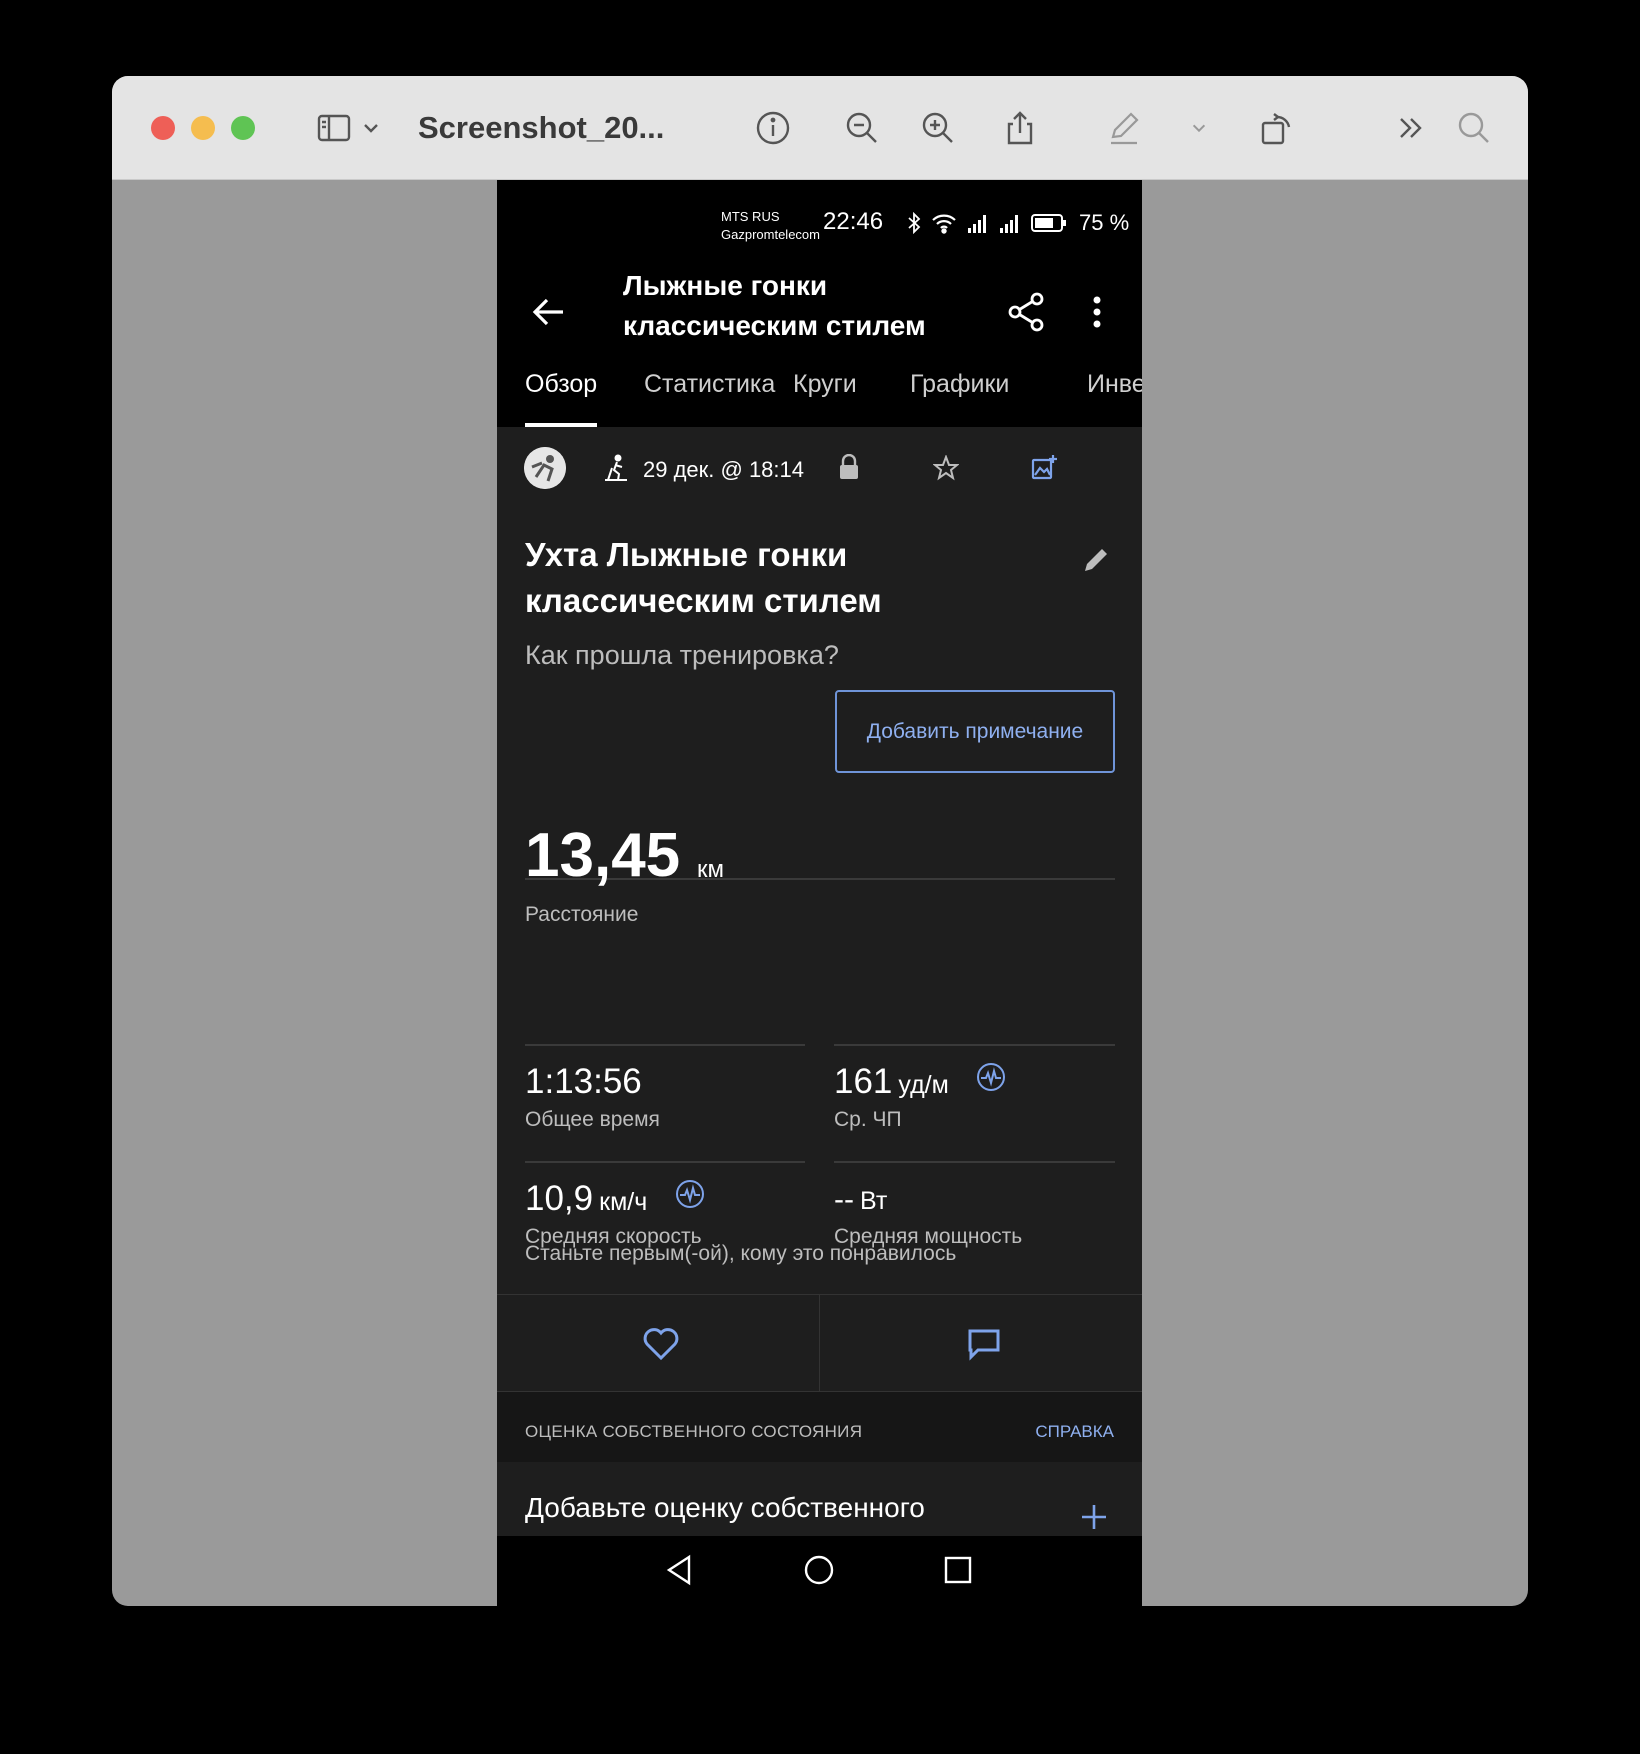  Describe the element at coordinates (725, 1508) in the screenshot. I see `self-evaluation-prompt: Добавьте оценку собственного` at that location.